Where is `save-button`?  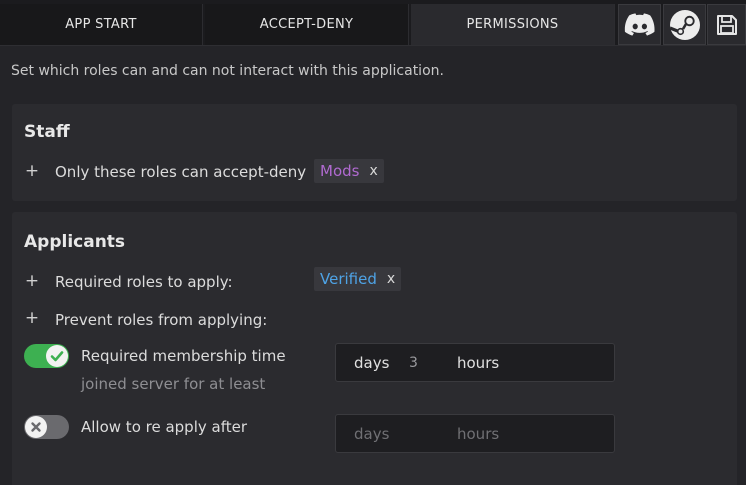
save-button is located at coordinates (726, 24).